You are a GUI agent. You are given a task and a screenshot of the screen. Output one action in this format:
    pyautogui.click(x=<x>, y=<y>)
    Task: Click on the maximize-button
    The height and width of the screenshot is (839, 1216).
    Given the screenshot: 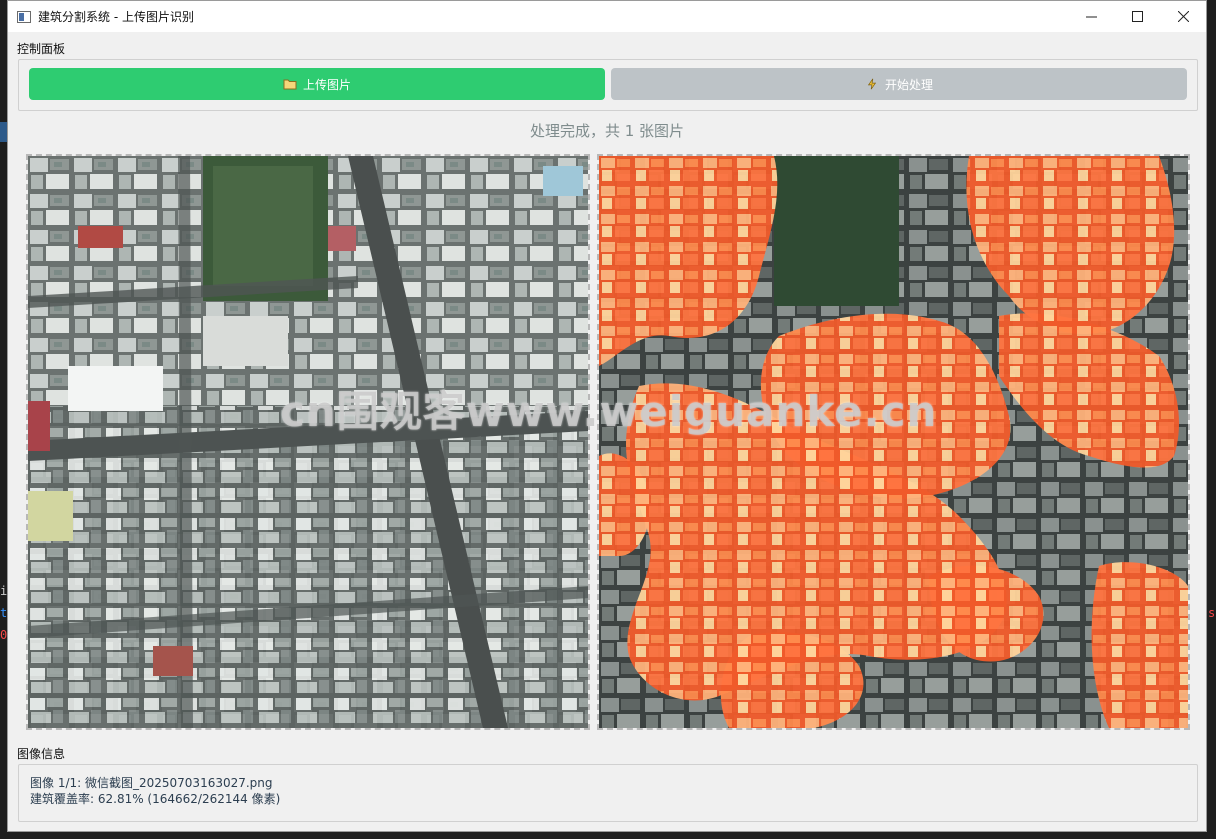 What is the action you would take?
    pyautogui.click(x=1137, y=16)
    